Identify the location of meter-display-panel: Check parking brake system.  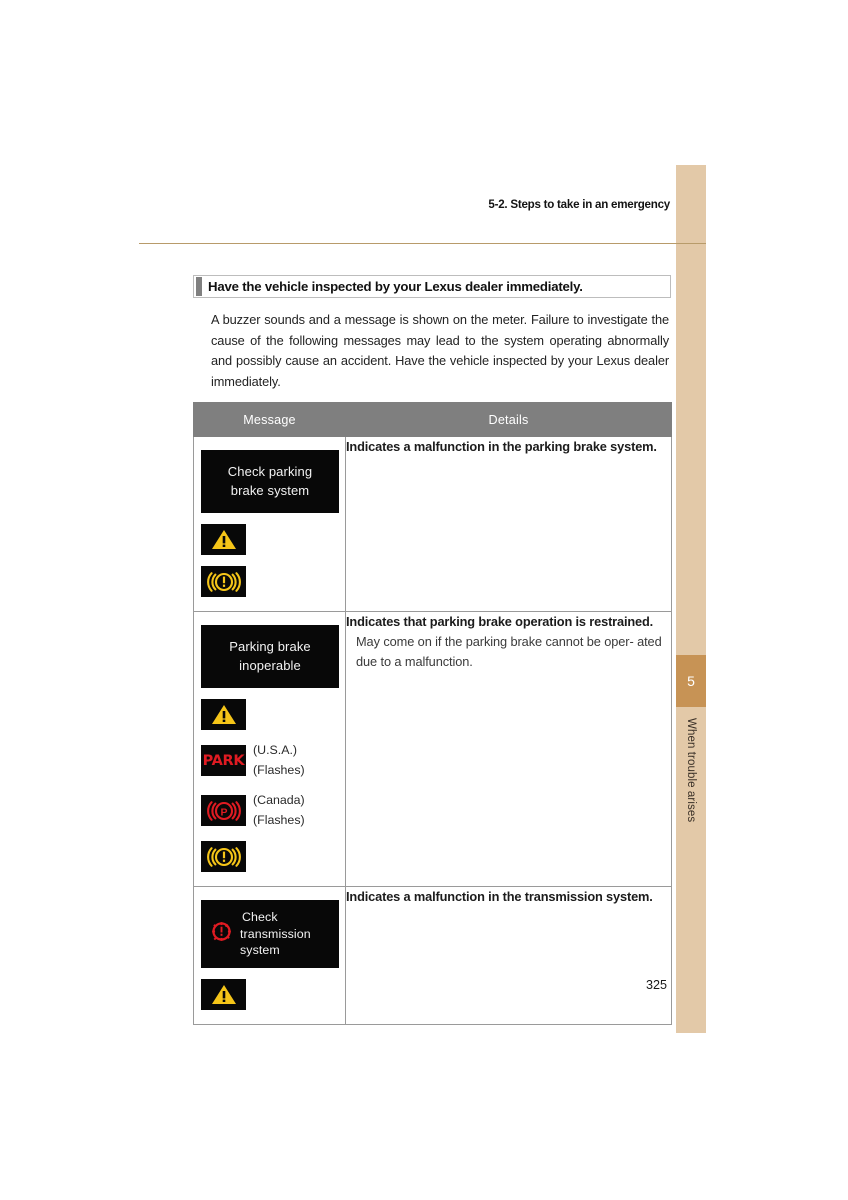
(270, 481).